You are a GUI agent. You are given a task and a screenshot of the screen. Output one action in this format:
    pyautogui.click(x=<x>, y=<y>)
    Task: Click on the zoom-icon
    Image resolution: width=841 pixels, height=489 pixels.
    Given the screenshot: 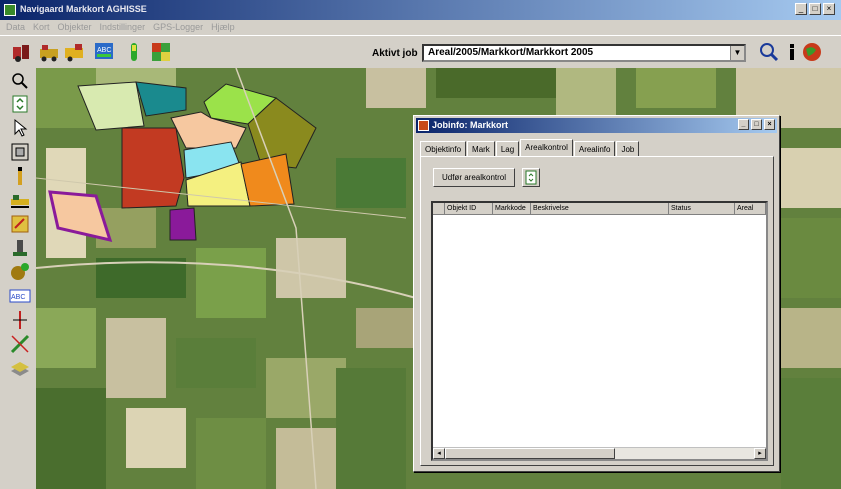 What is the action you would take?
    pyautogui.click(x=20, y=81)
    